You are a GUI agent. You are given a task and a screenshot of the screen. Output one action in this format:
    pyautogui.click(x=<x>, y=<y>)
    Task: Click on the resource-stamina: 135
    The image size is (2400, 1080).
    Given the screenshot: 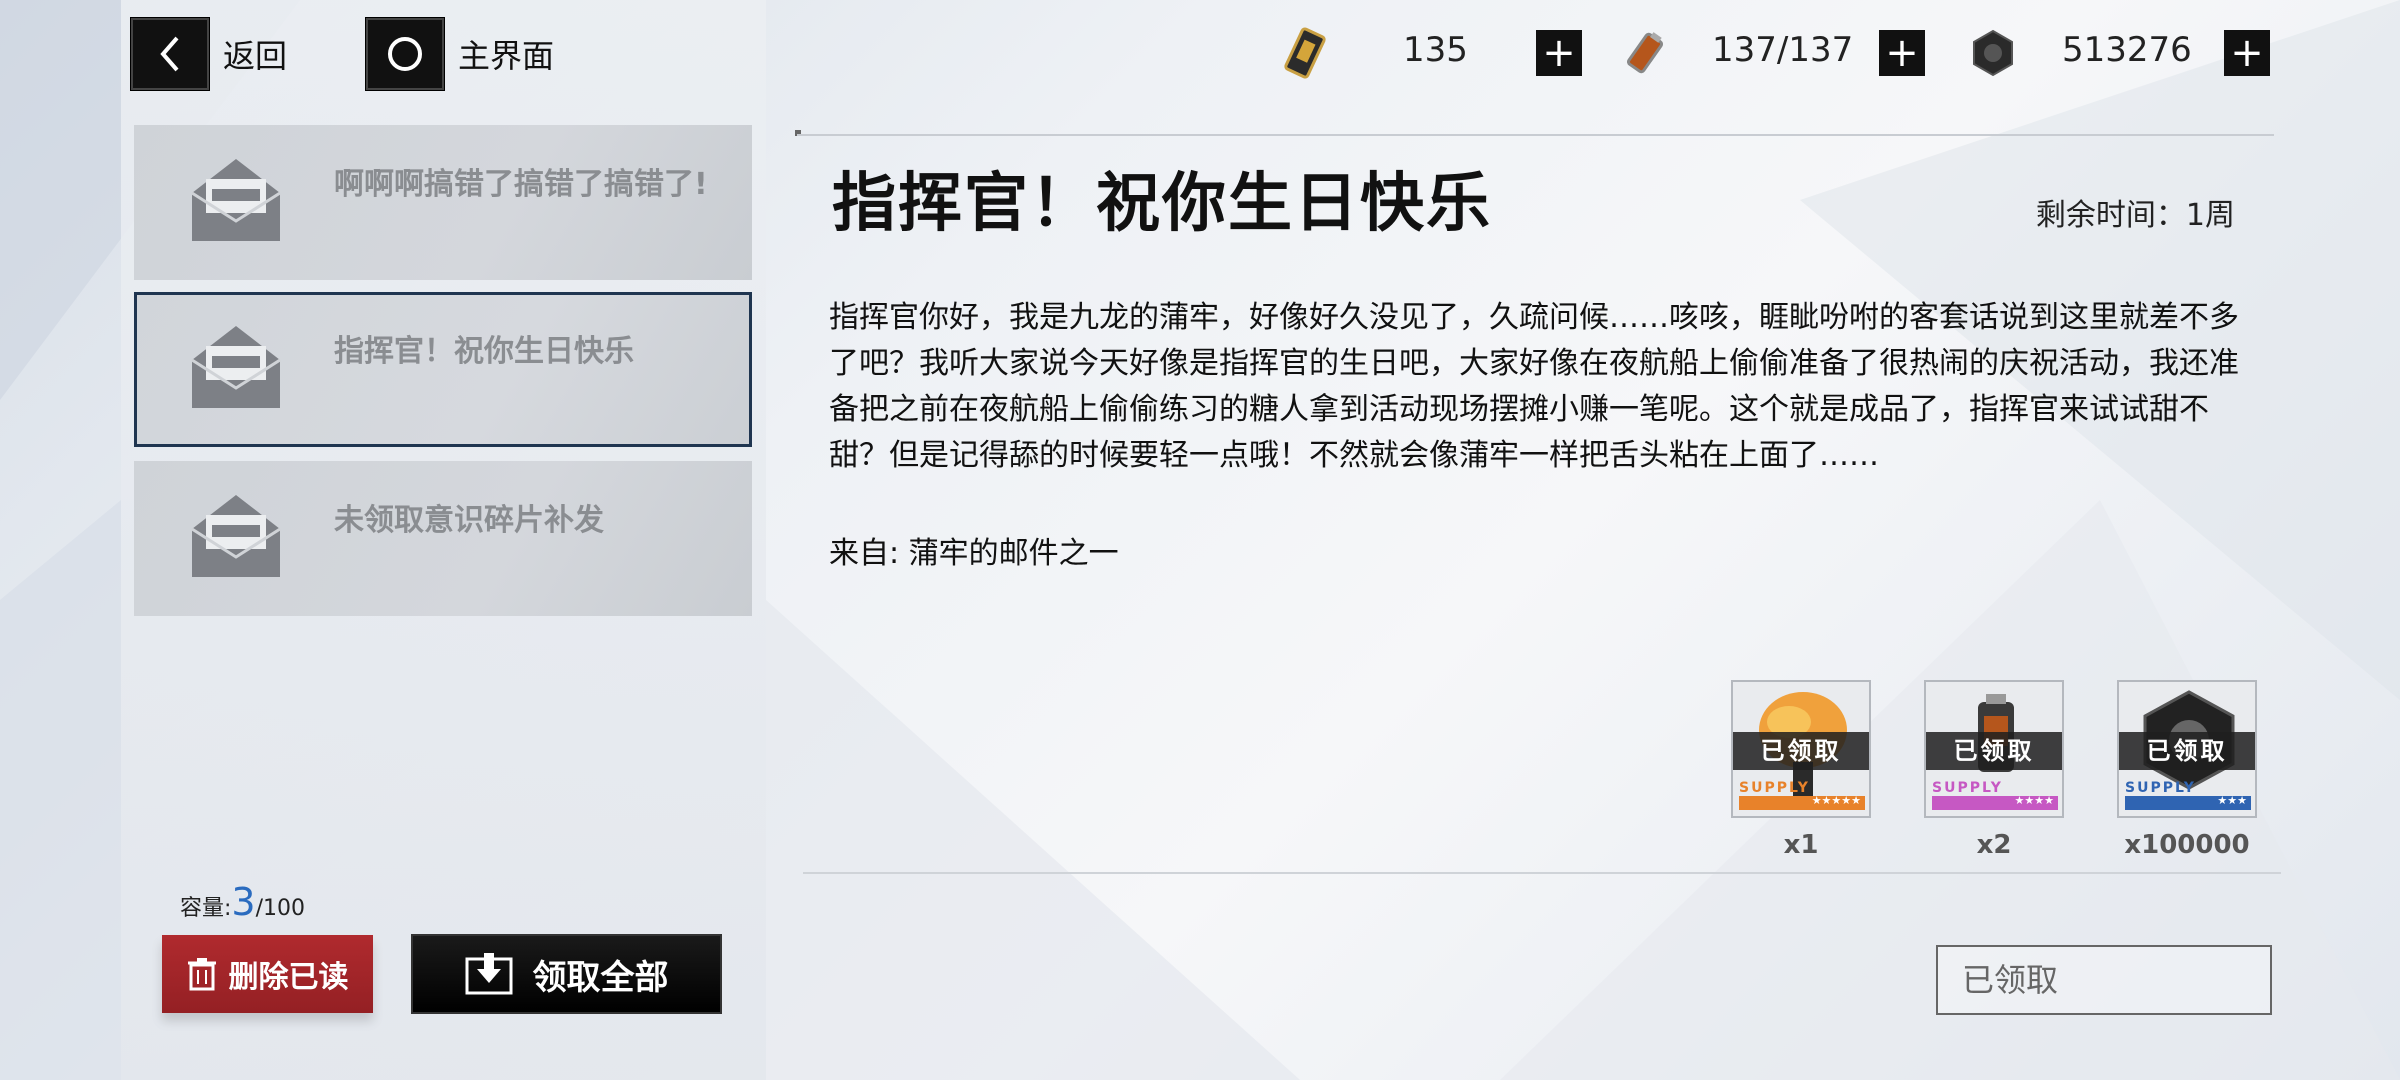 What is the action you would take?
    pyautogui.click(x=1395, y=53)
    